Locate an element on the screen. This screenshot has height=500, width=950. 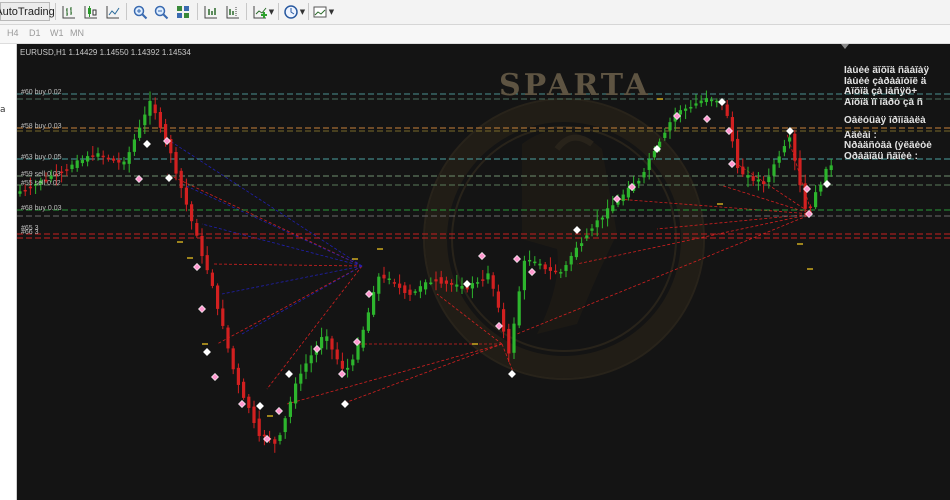
line-chart-icon is located at coordinates (113, 11).